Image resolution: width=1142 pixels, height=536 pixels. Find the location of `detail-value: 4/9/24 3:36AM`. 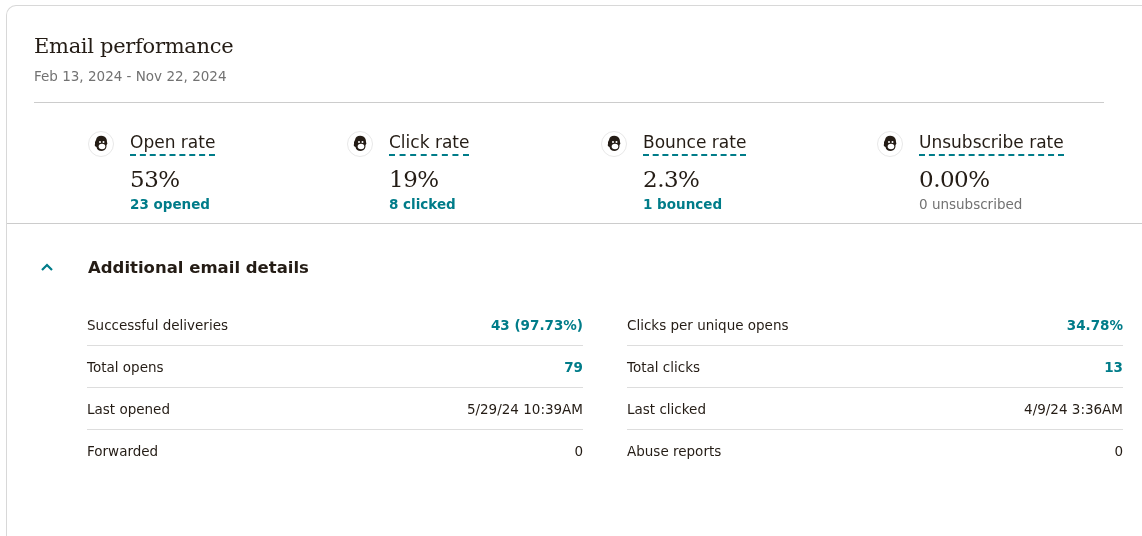

detail-value: 4/9/24 3:36AM is located at coordinates (1073, 408).